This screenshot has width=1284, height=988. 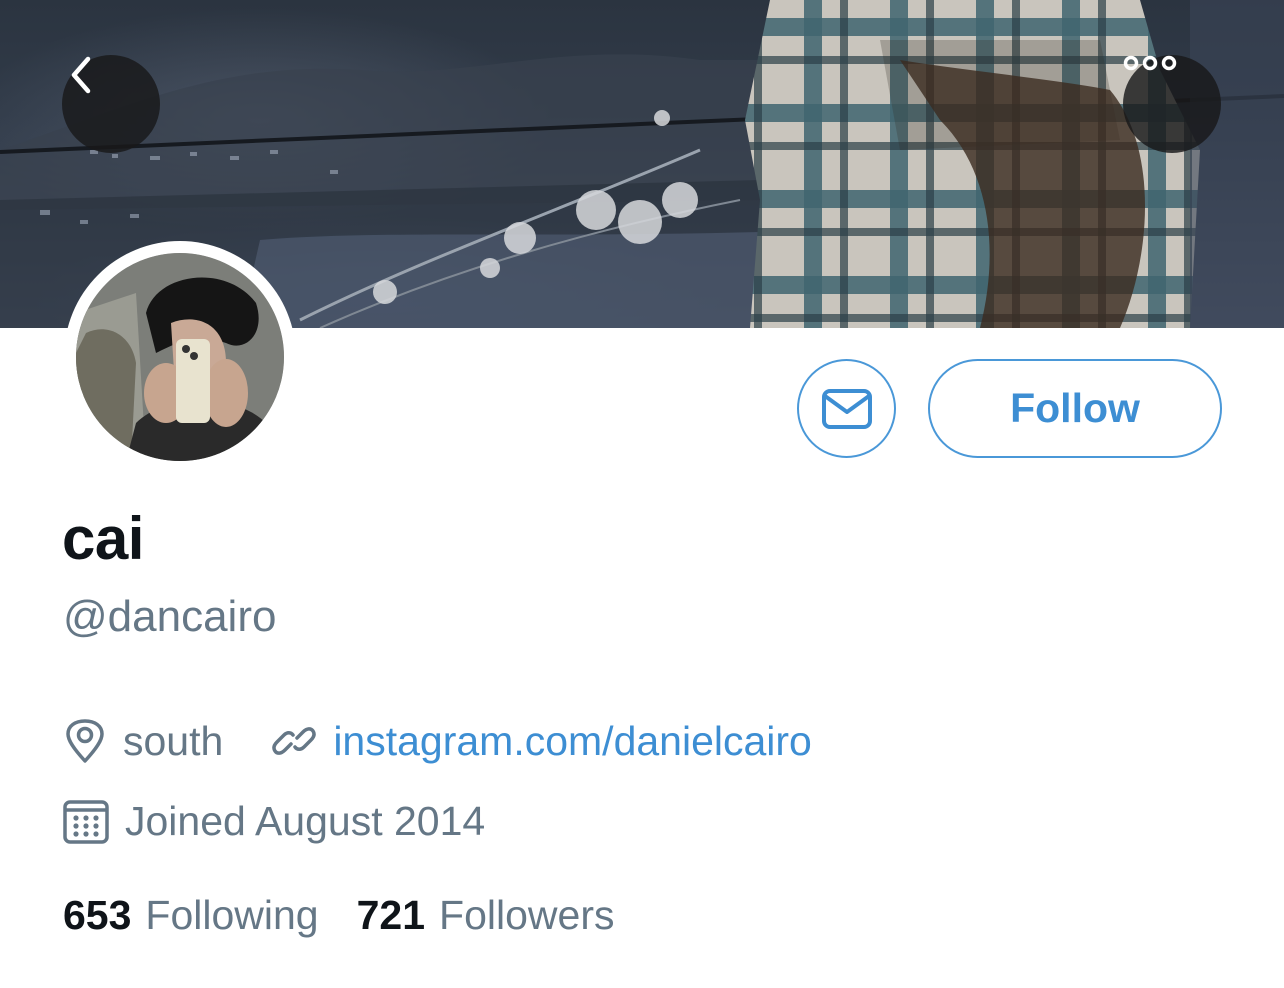 I want to click on message-button, so click(x=846, y=408).